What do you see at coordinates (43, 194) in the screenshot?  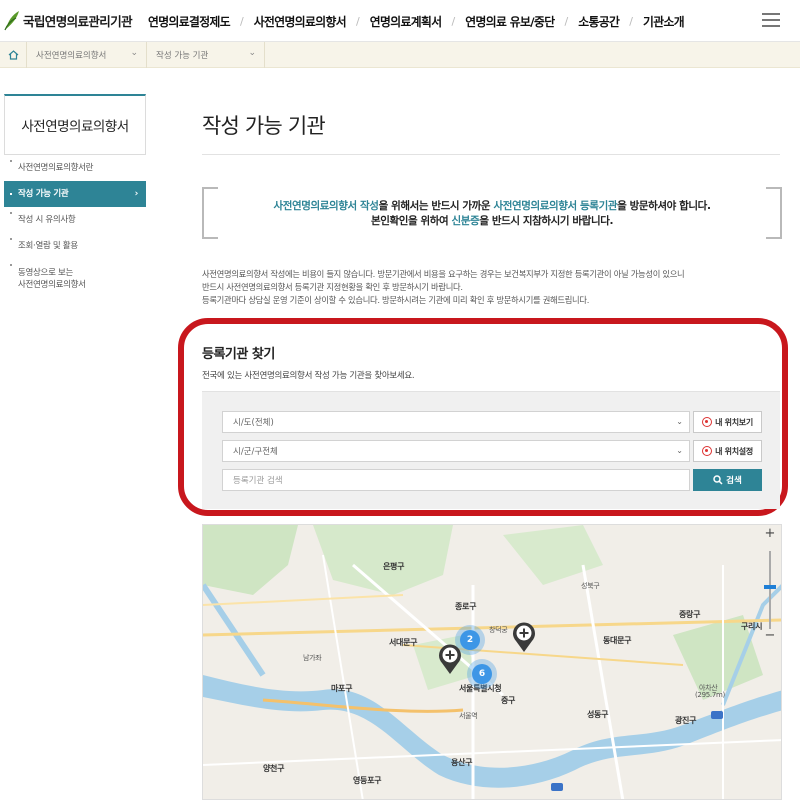 I see `sidebar-item-label: 작성 가능 기관` at bounding box center [43, 194].